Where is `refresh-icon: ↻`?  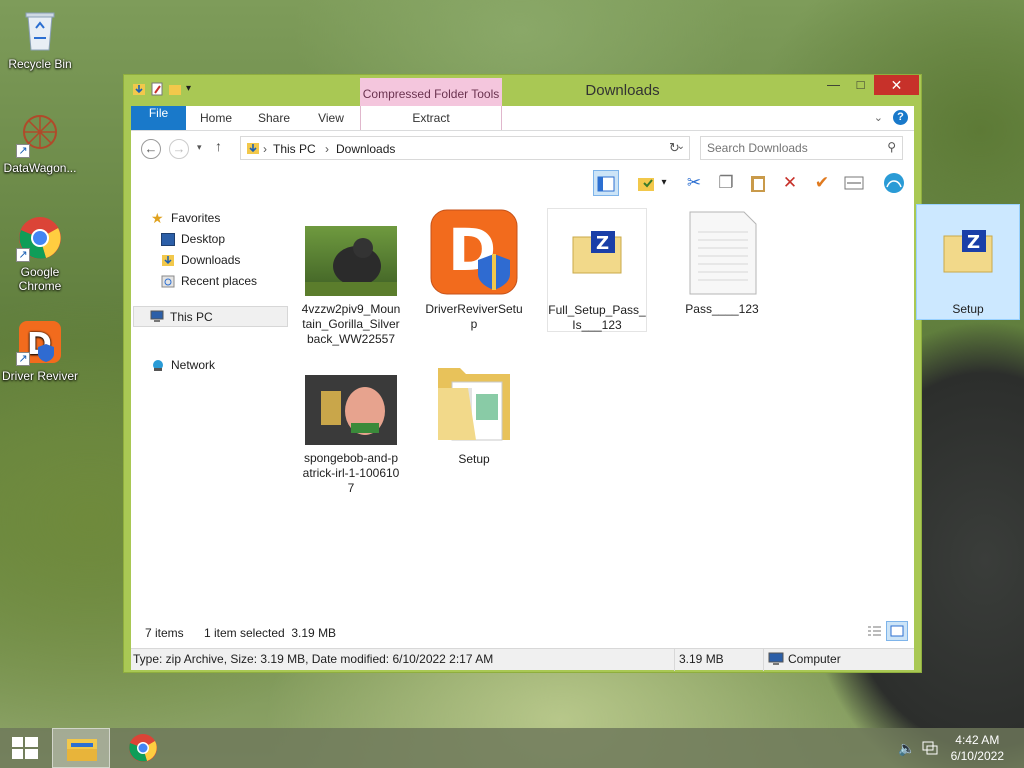
refresh-icon: ↻ is located at coordinates (674, 148).